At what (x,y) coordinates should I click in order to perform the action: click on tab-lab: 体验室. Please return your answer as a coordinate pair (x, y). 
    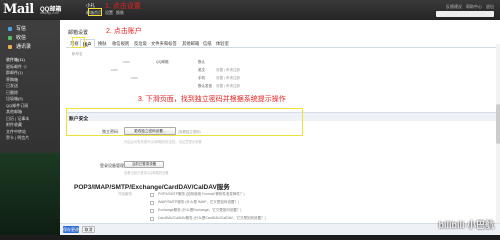
    Looking at the image, I should click on (222, 43).